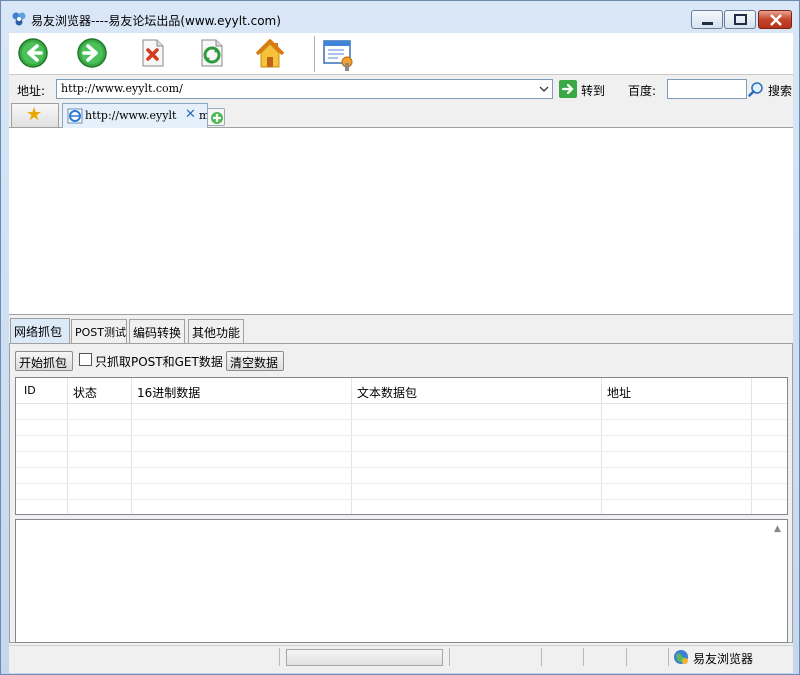  I want to click on browser-tab: http://www.eyylt ✕ m, so click(135, 115).